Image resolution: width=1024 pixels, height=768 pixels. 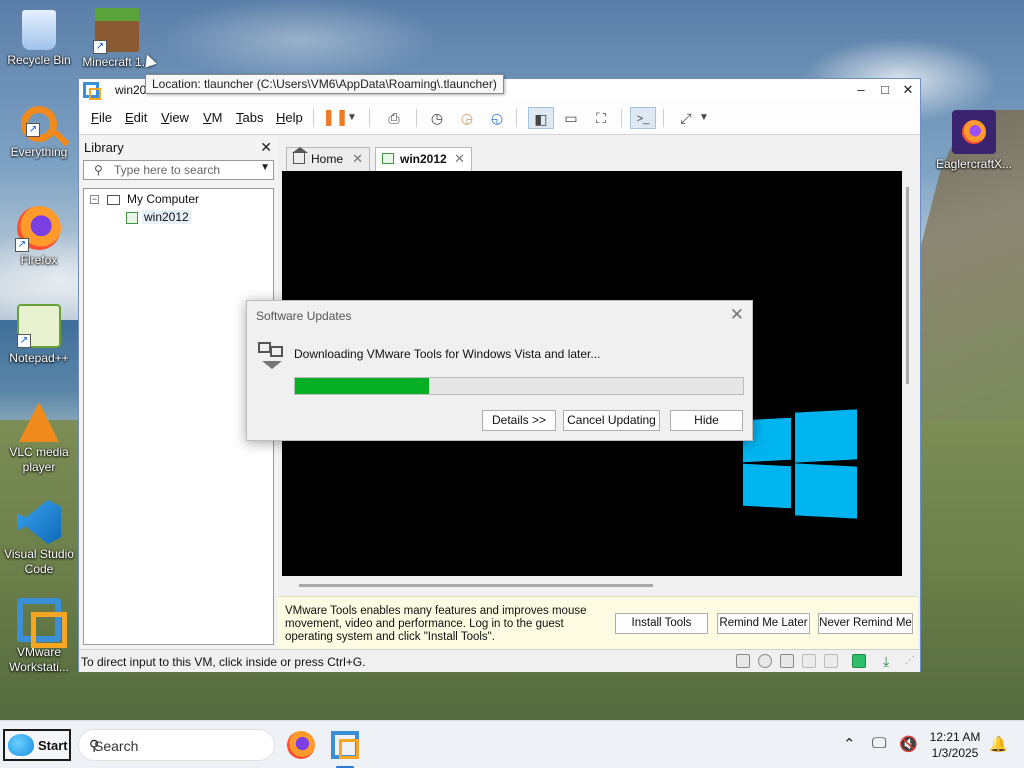 I want to click on chevron-up-icon: ⌃, so click(x=849, y=744).